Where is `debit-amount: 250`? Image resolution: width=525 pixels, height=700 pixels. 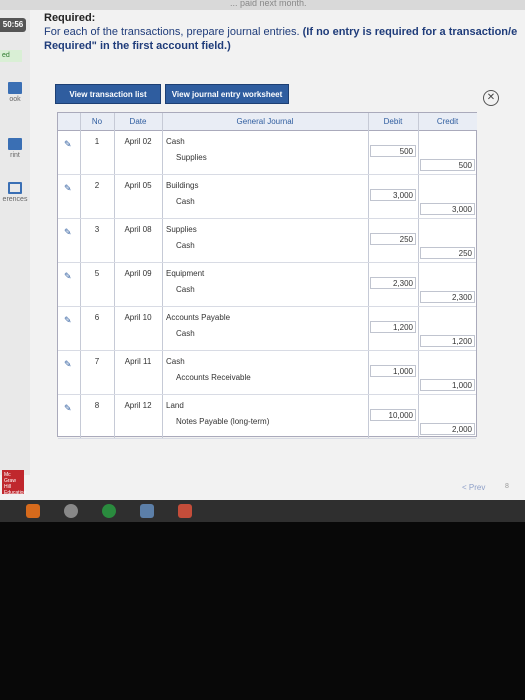 debit-amount: 250 is located at coordinates (393, 239).